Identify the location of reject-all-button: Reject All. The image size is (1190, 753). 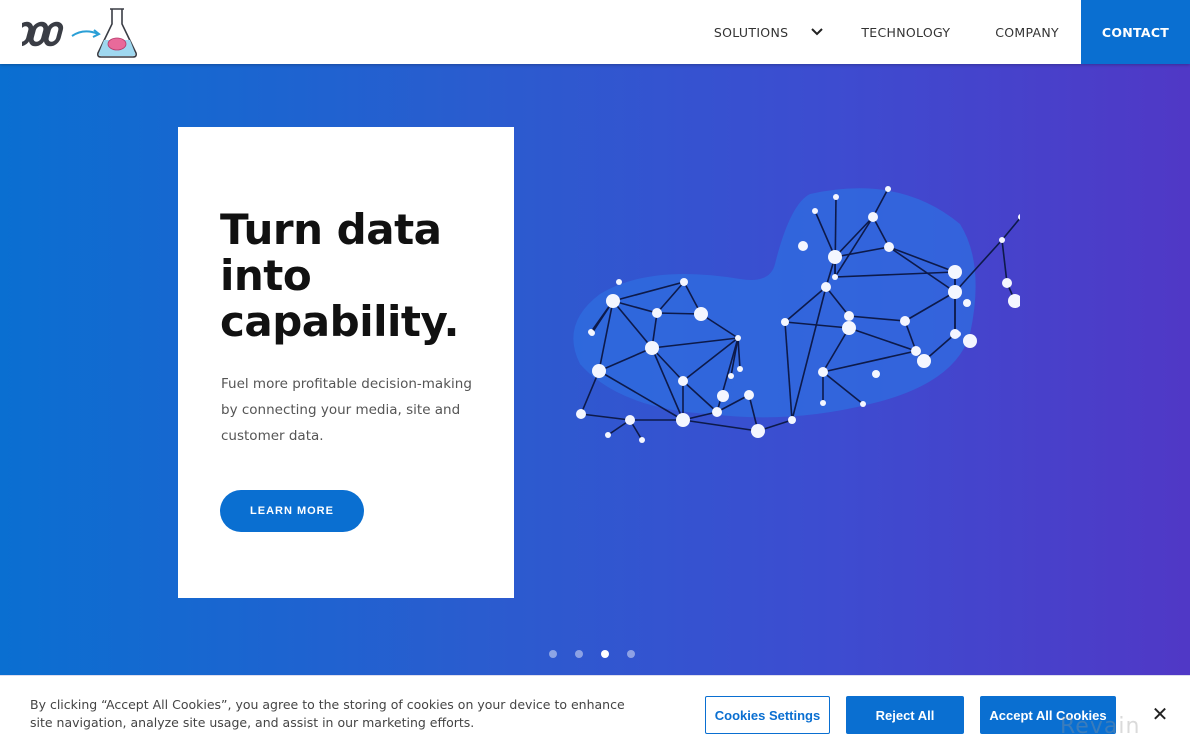
(905, 715).